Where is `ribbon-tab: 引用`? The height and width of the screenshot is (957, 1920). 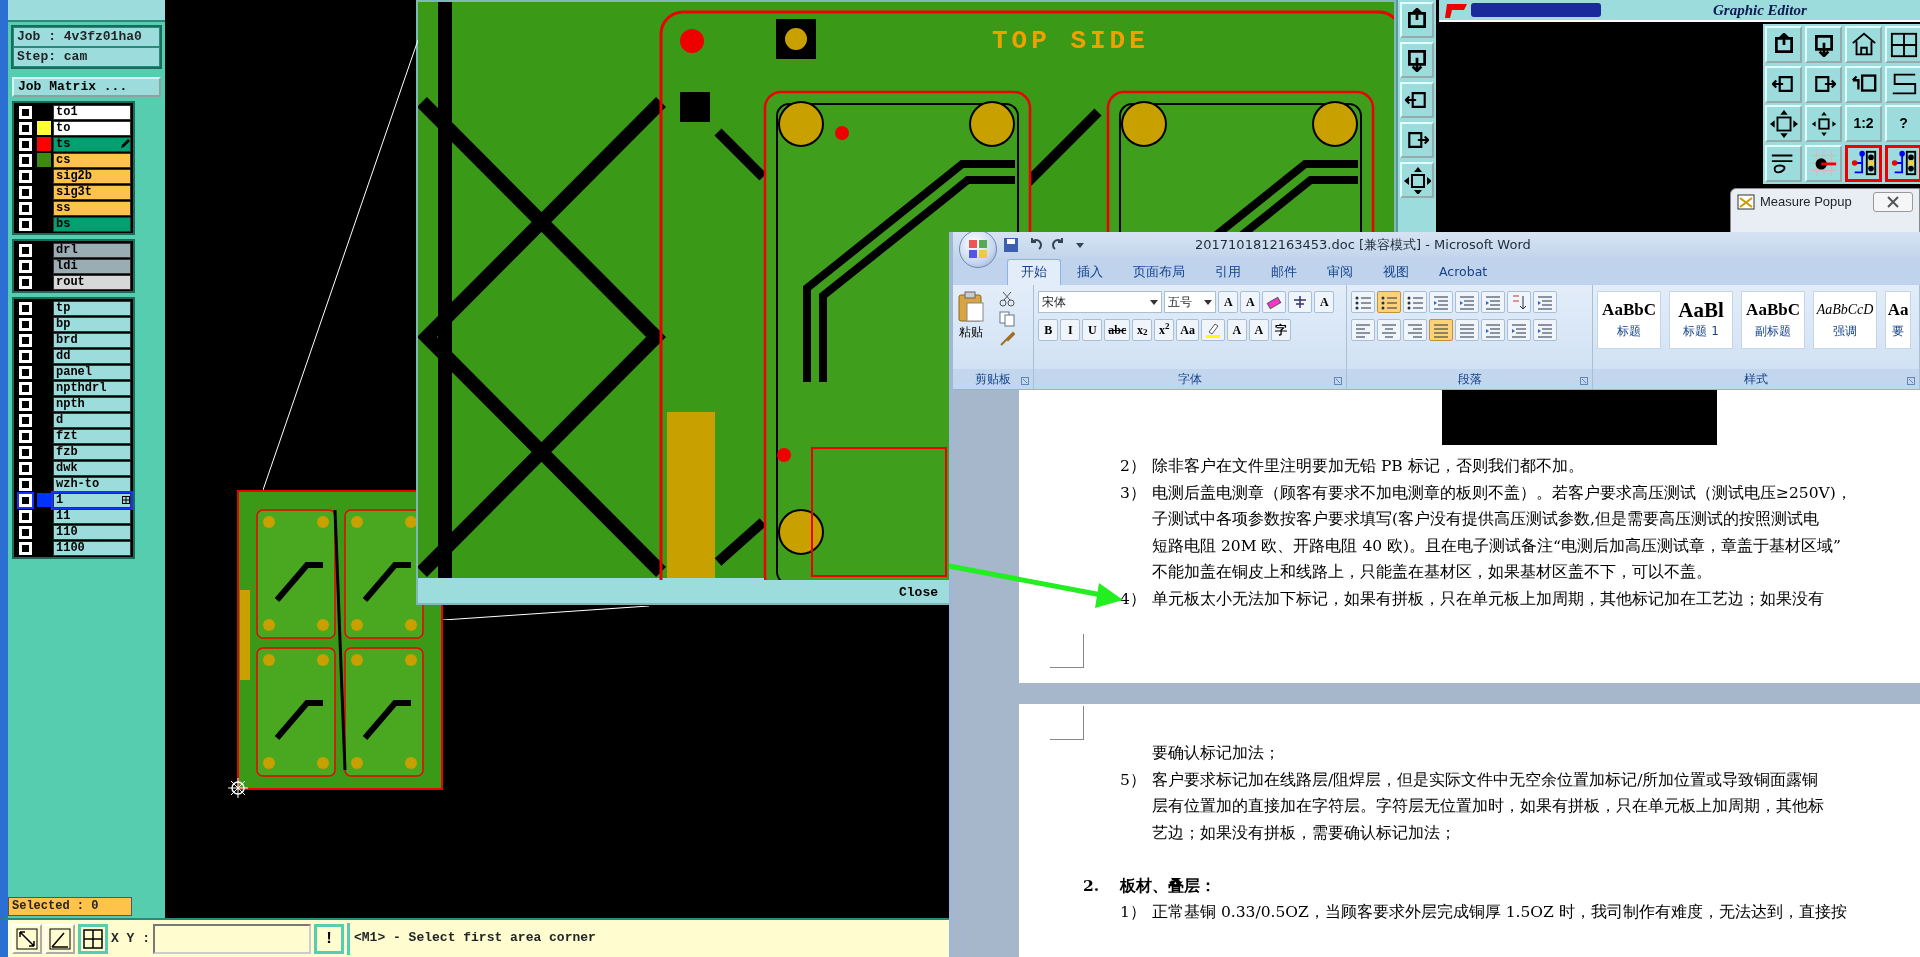 ribbon-tab: 引用 is located at coordinates (1228, 272).